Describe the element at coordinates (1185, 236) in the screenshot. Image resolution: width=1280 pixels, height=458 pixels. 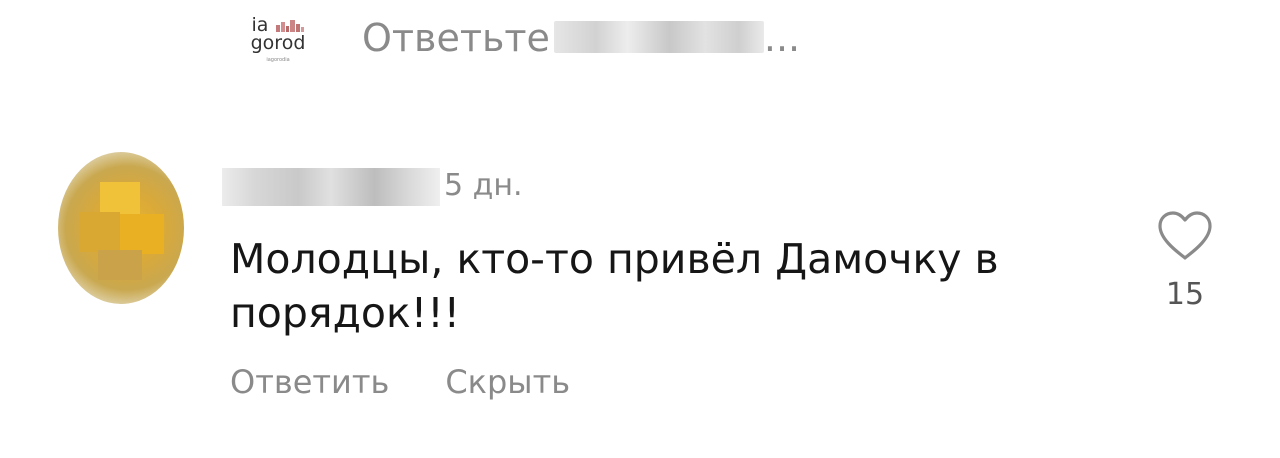
I see `heart-outline-icon` at that location.